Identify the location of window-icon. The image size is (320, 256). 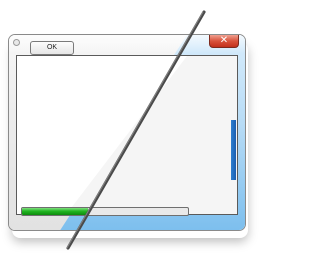
(16, 42).